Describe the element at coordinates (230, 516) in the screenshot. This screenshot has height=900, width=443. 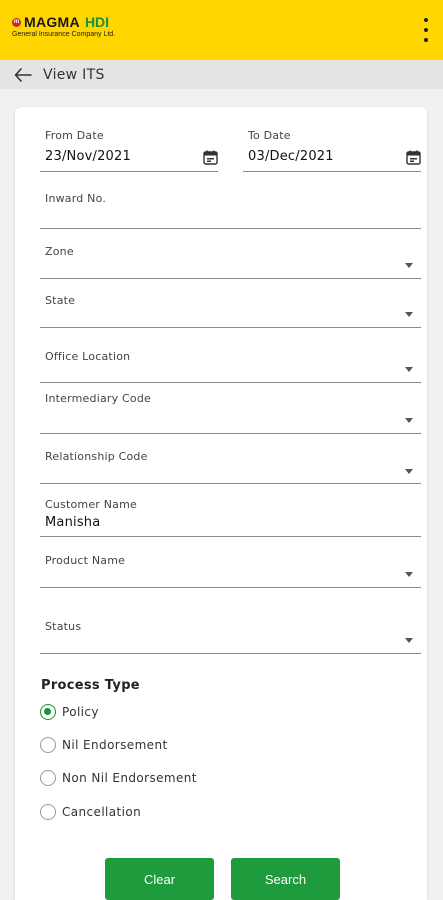
I see `customer-name-input: Customer Name Manisha` at that location.